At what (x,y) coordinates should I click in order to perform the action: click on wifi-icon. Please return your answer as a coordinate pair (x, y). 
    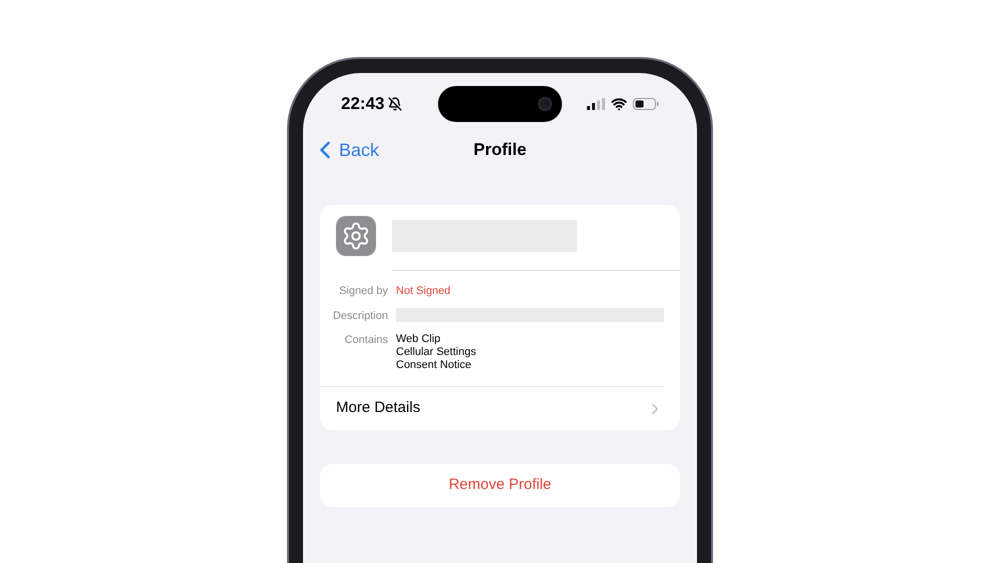
    Looking at the image, I should click on (619, 104).